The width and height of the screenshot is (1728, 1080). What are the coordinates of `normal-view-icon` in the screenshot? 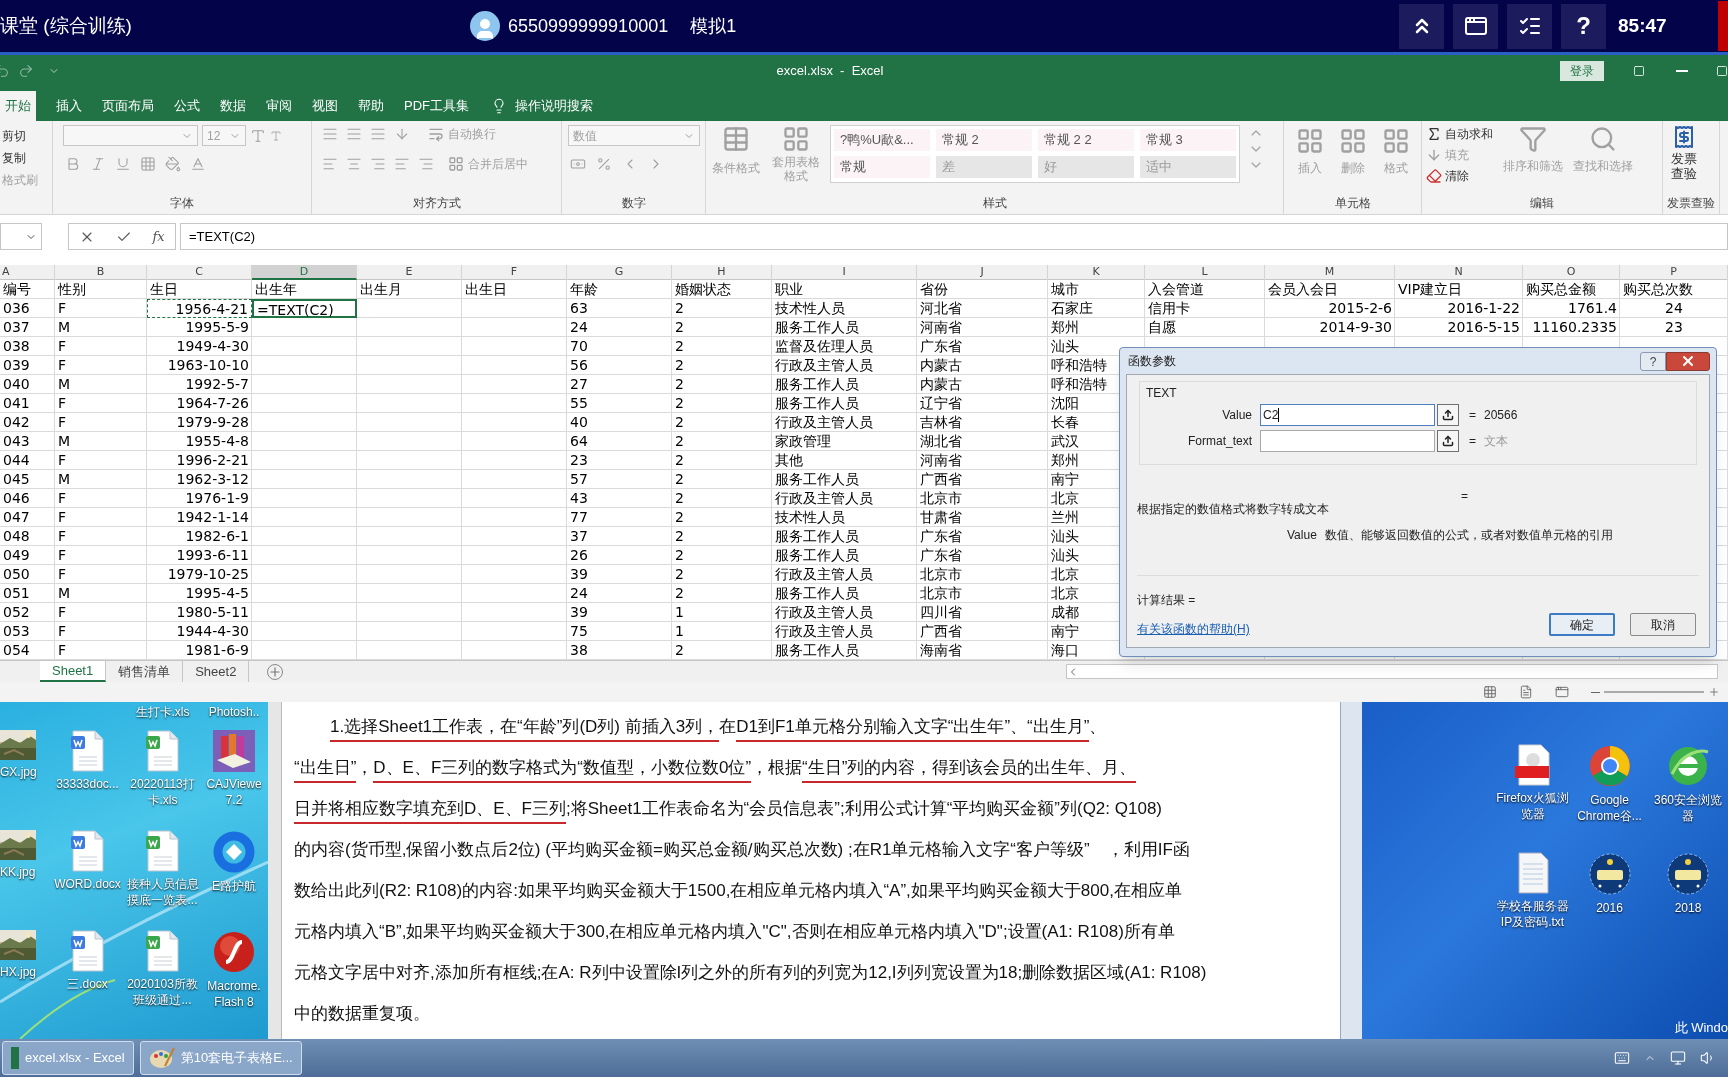 It's located at (1490, 692).